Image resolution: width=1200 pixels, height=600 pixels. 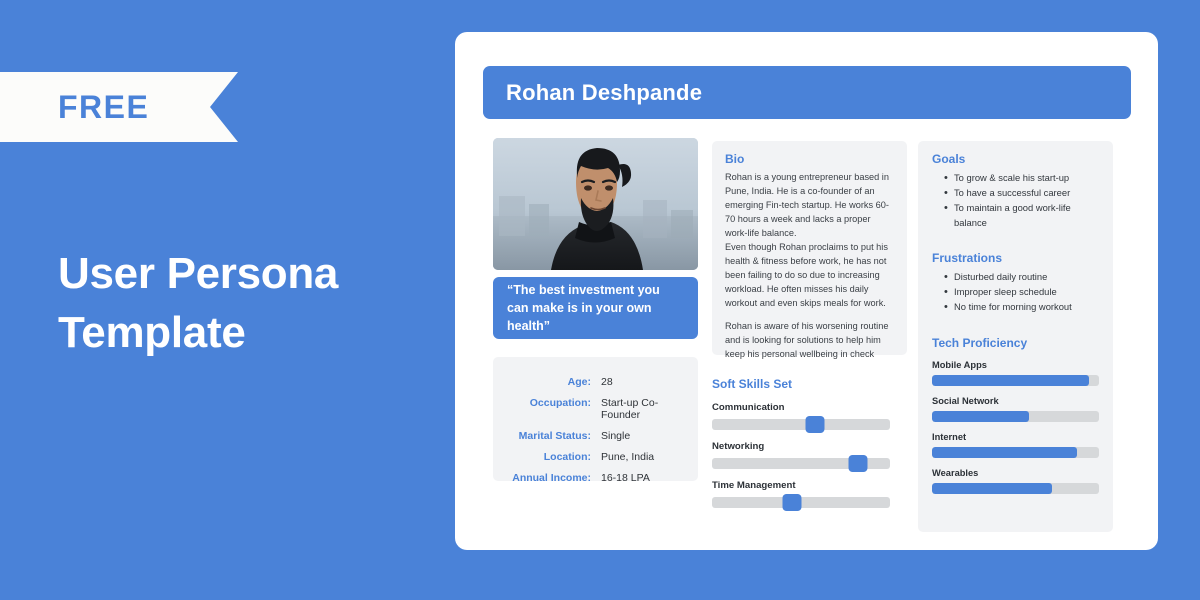 I want to click on tech-label-internet: Internet, so click(x=949, y=437).